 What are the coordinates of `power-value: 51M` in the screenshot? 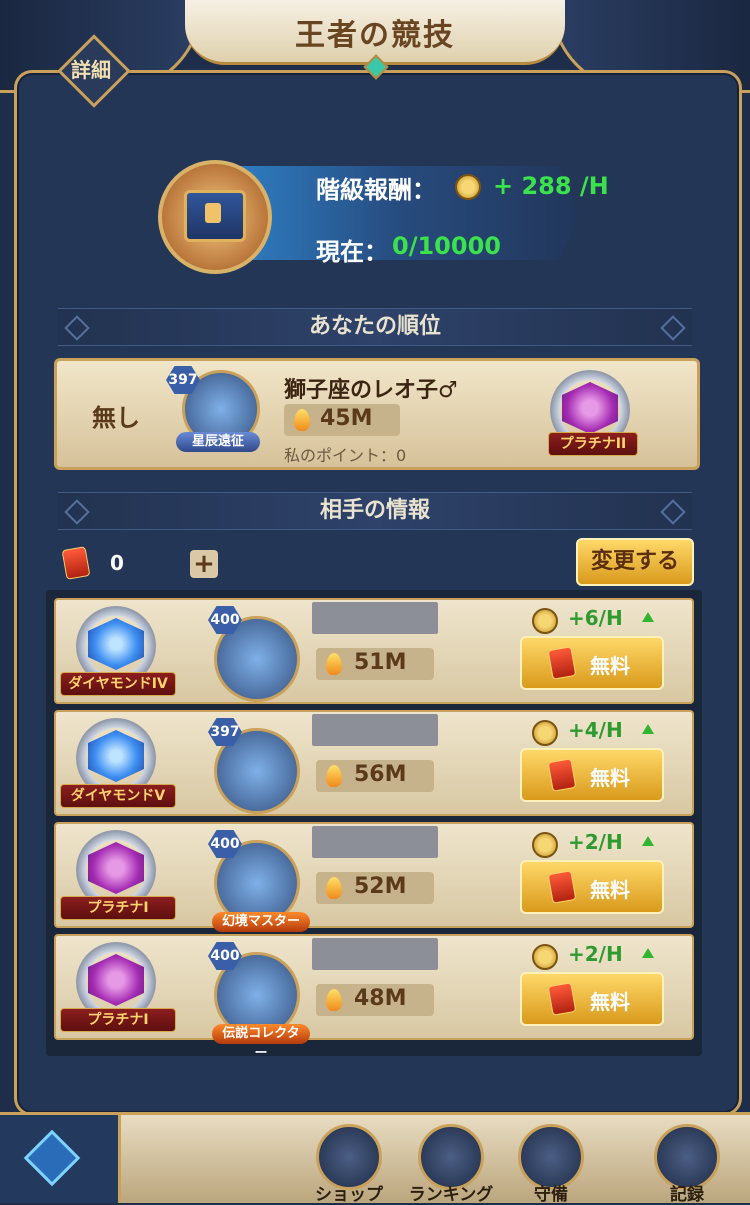 It's located at (380, 662).